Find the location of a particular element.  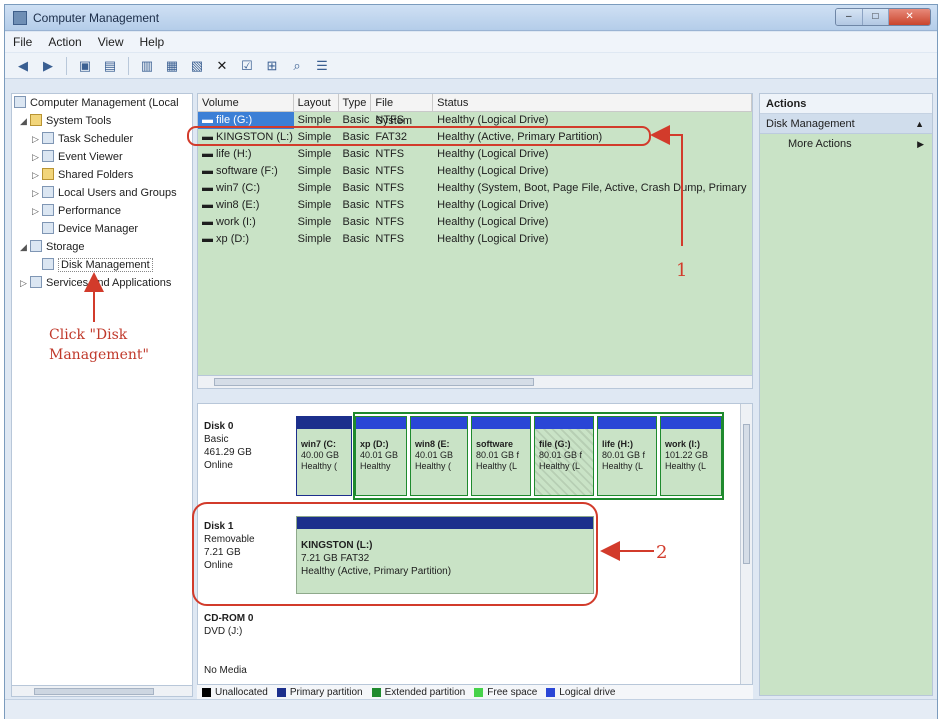

properties-icon: ▥ is located at coordinates (147, 66).